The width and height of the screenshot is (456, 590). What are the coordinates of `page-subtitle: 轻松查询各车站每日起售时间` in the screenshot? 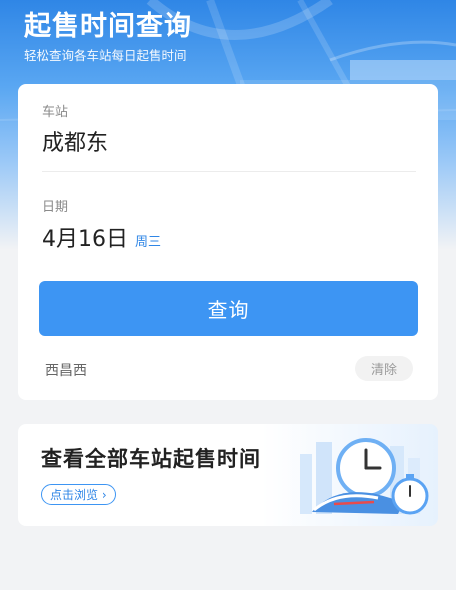 It's located at (105, 55).